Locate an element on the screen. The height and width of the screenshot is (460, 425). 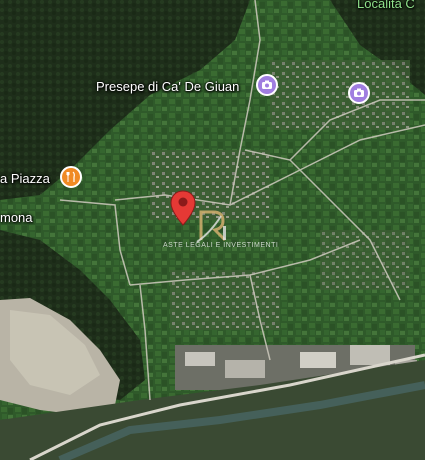
restaurant-icon is located at coordinates (70, 176).